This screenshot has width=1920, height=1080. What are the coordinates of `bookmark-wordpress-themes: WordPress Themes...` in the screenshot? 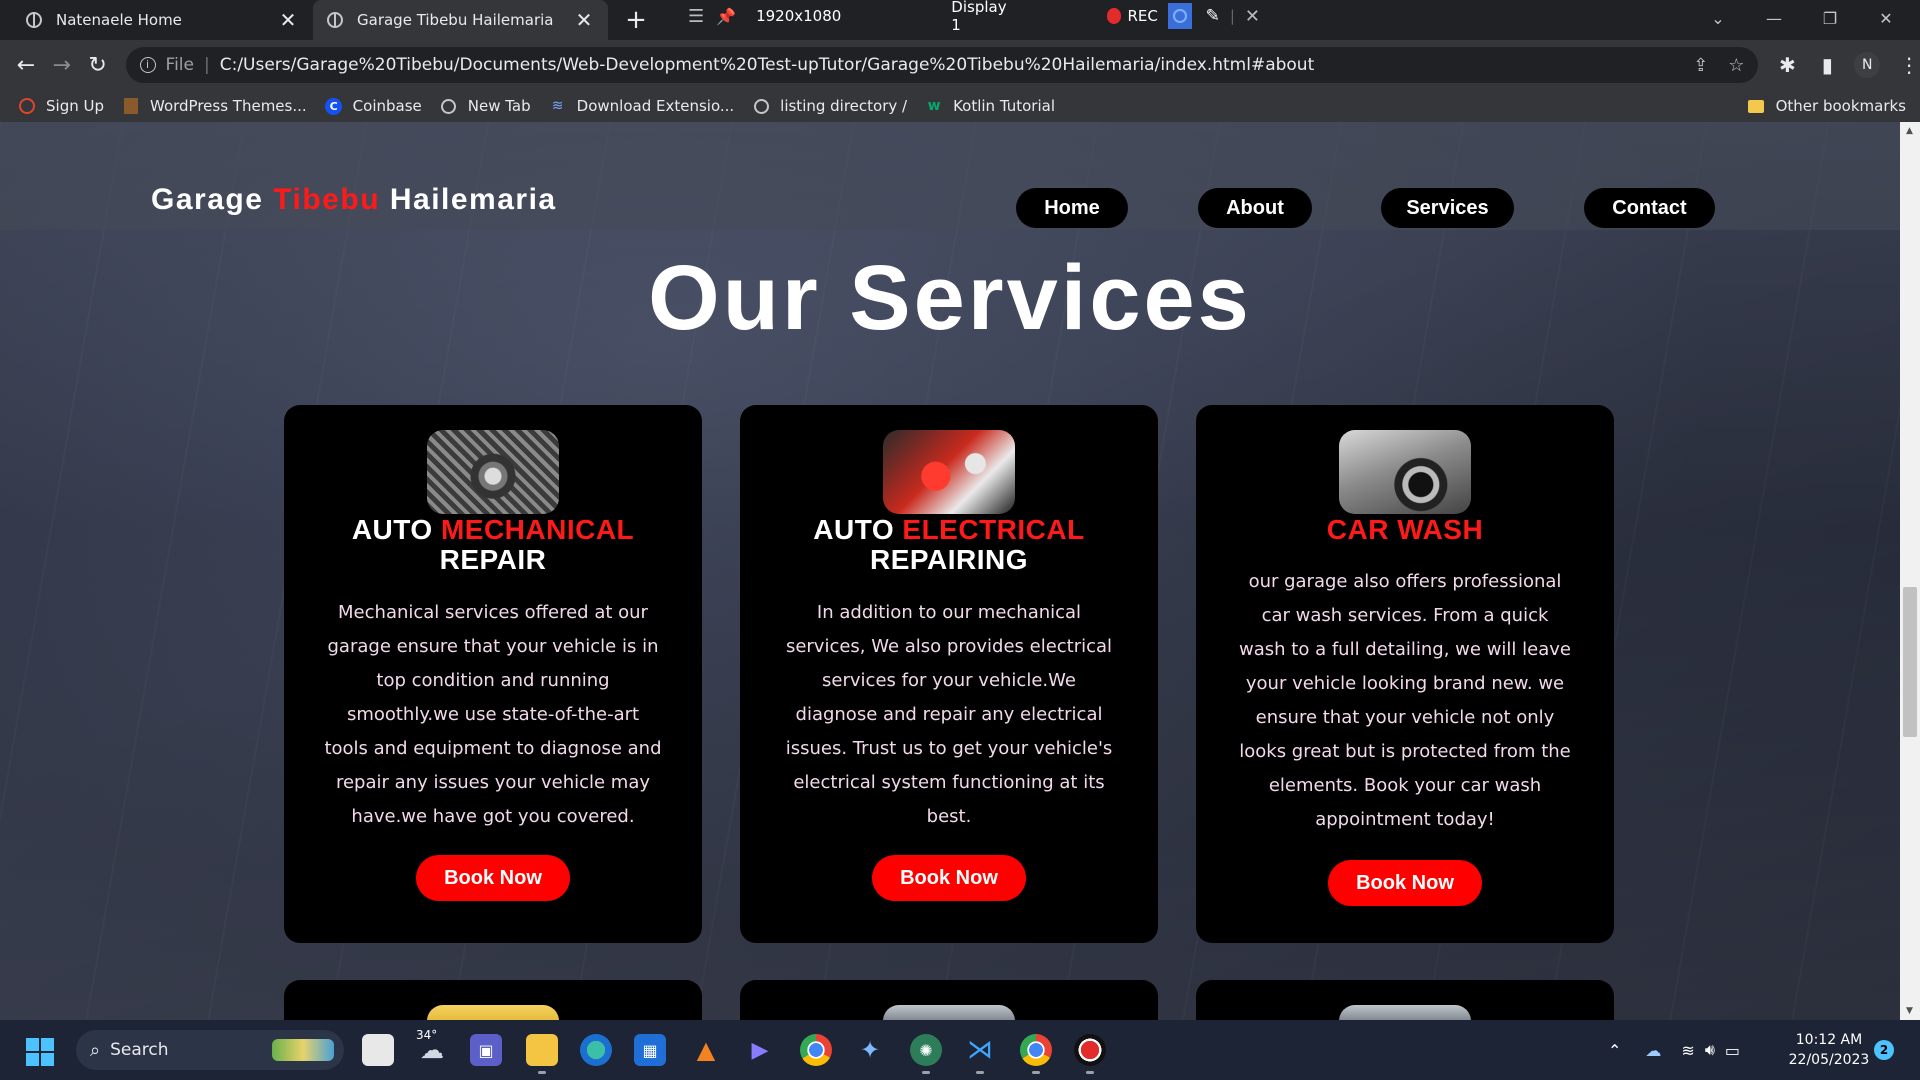 It's located at (214, 106).